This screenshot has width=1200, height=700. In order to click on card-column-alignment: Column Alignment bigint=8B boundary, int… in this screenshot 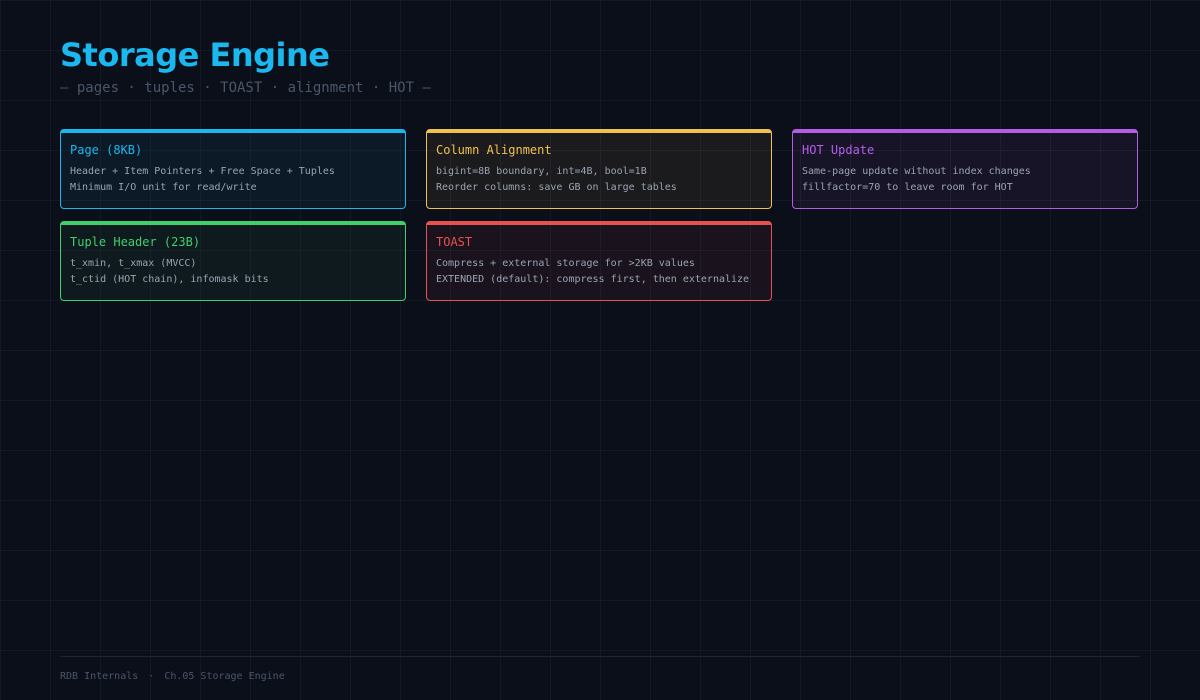, I will do `click(599, 169)`.